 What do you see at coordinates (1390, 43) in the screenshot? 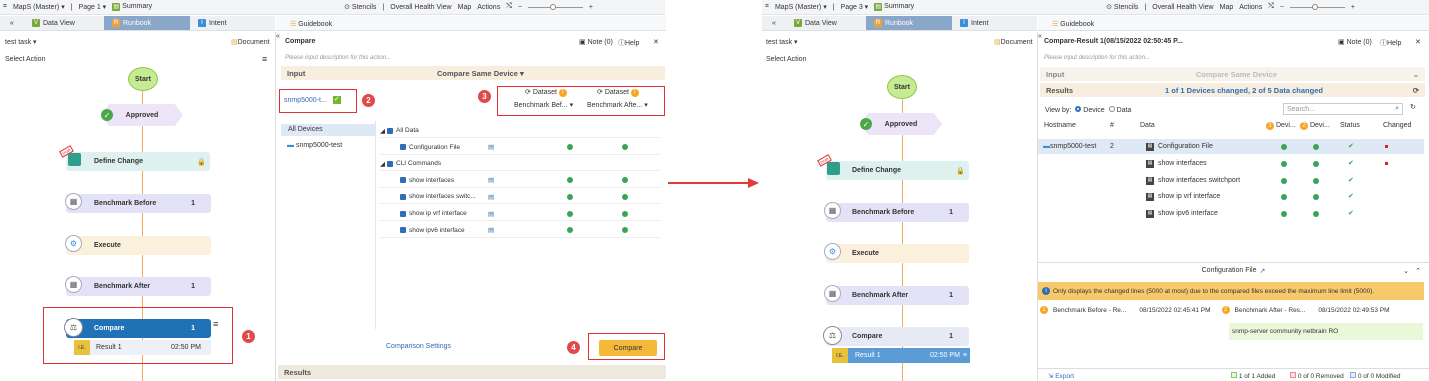
I see `help-button: ⓘHelp` at bounding box center [1390, 43].